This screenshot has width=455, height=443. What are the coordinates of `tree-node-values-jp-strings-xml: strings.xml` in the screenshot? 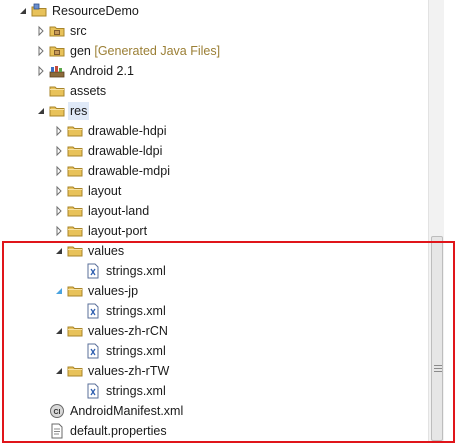 It's located at (214, 311).